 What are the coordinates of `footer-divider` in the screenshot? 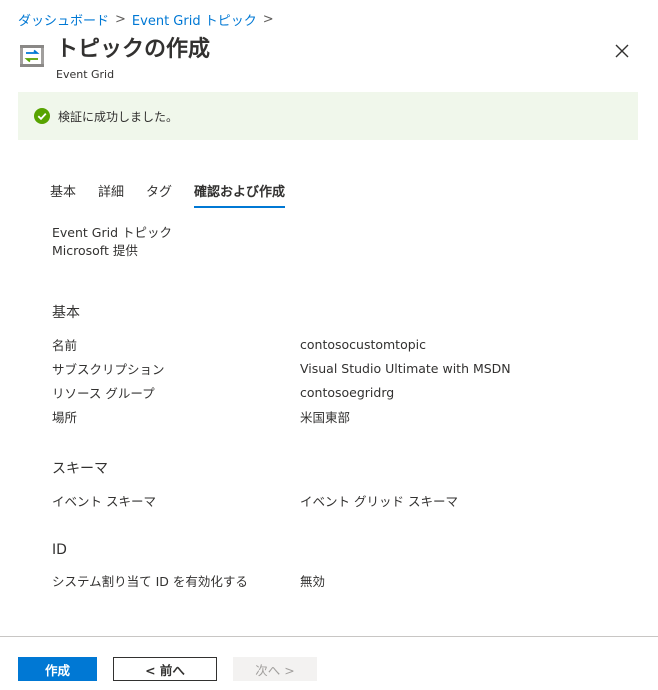 It's located at (329, 636).